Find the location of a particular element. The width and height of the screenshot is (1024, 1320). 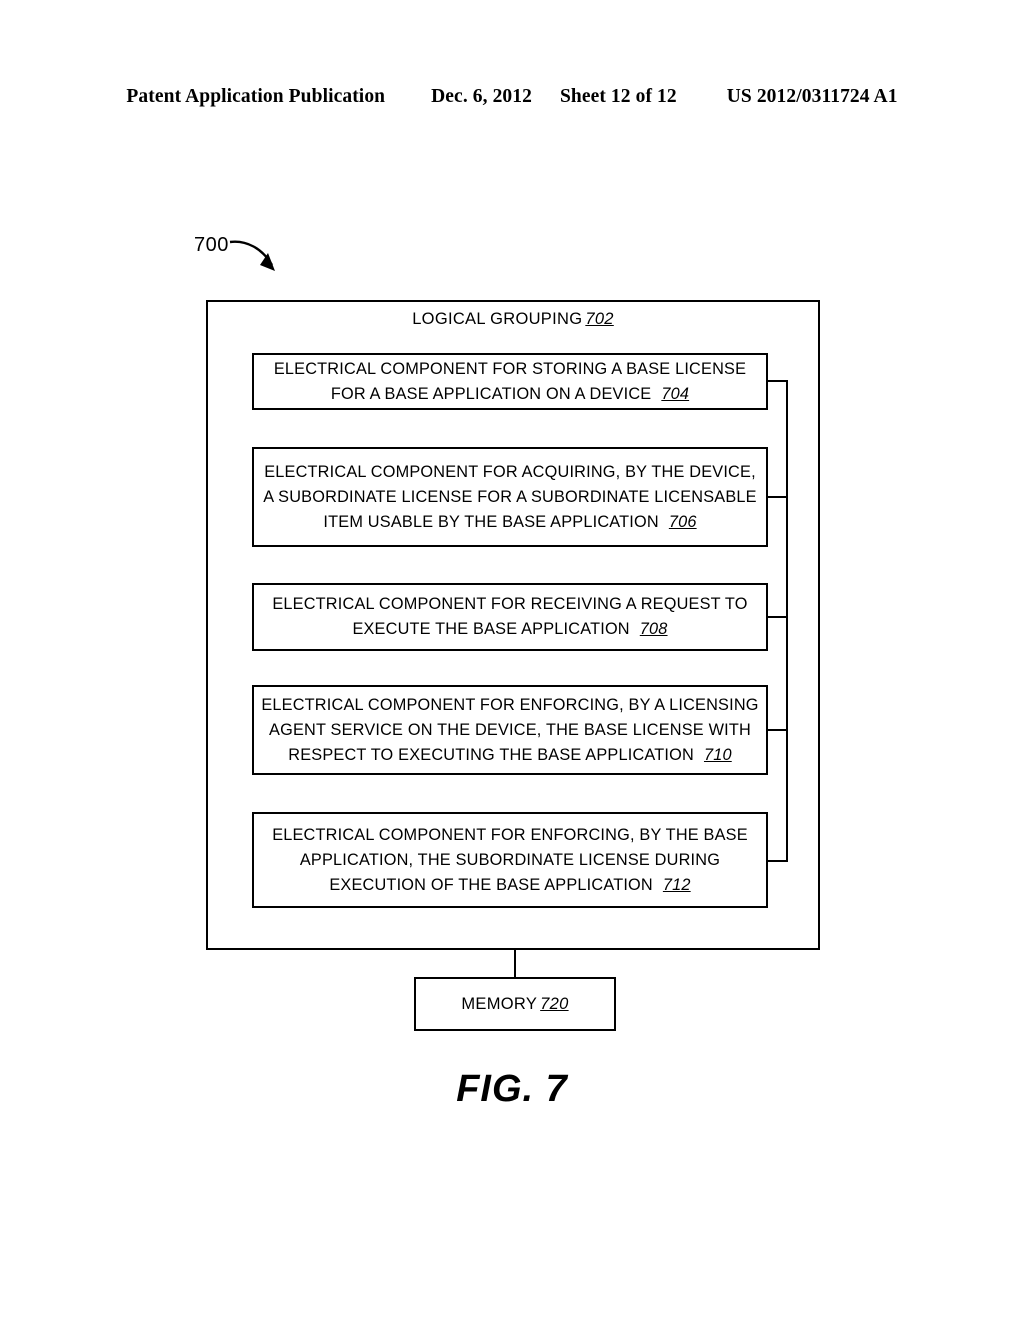

memory-connector-line is located at coordinates (515, 963).